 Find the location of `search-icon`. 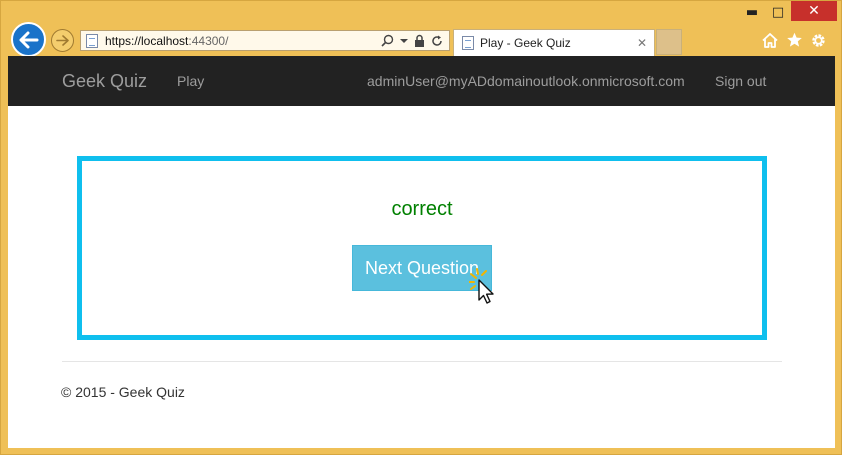

search-icon is located at coordinates (387, 40).